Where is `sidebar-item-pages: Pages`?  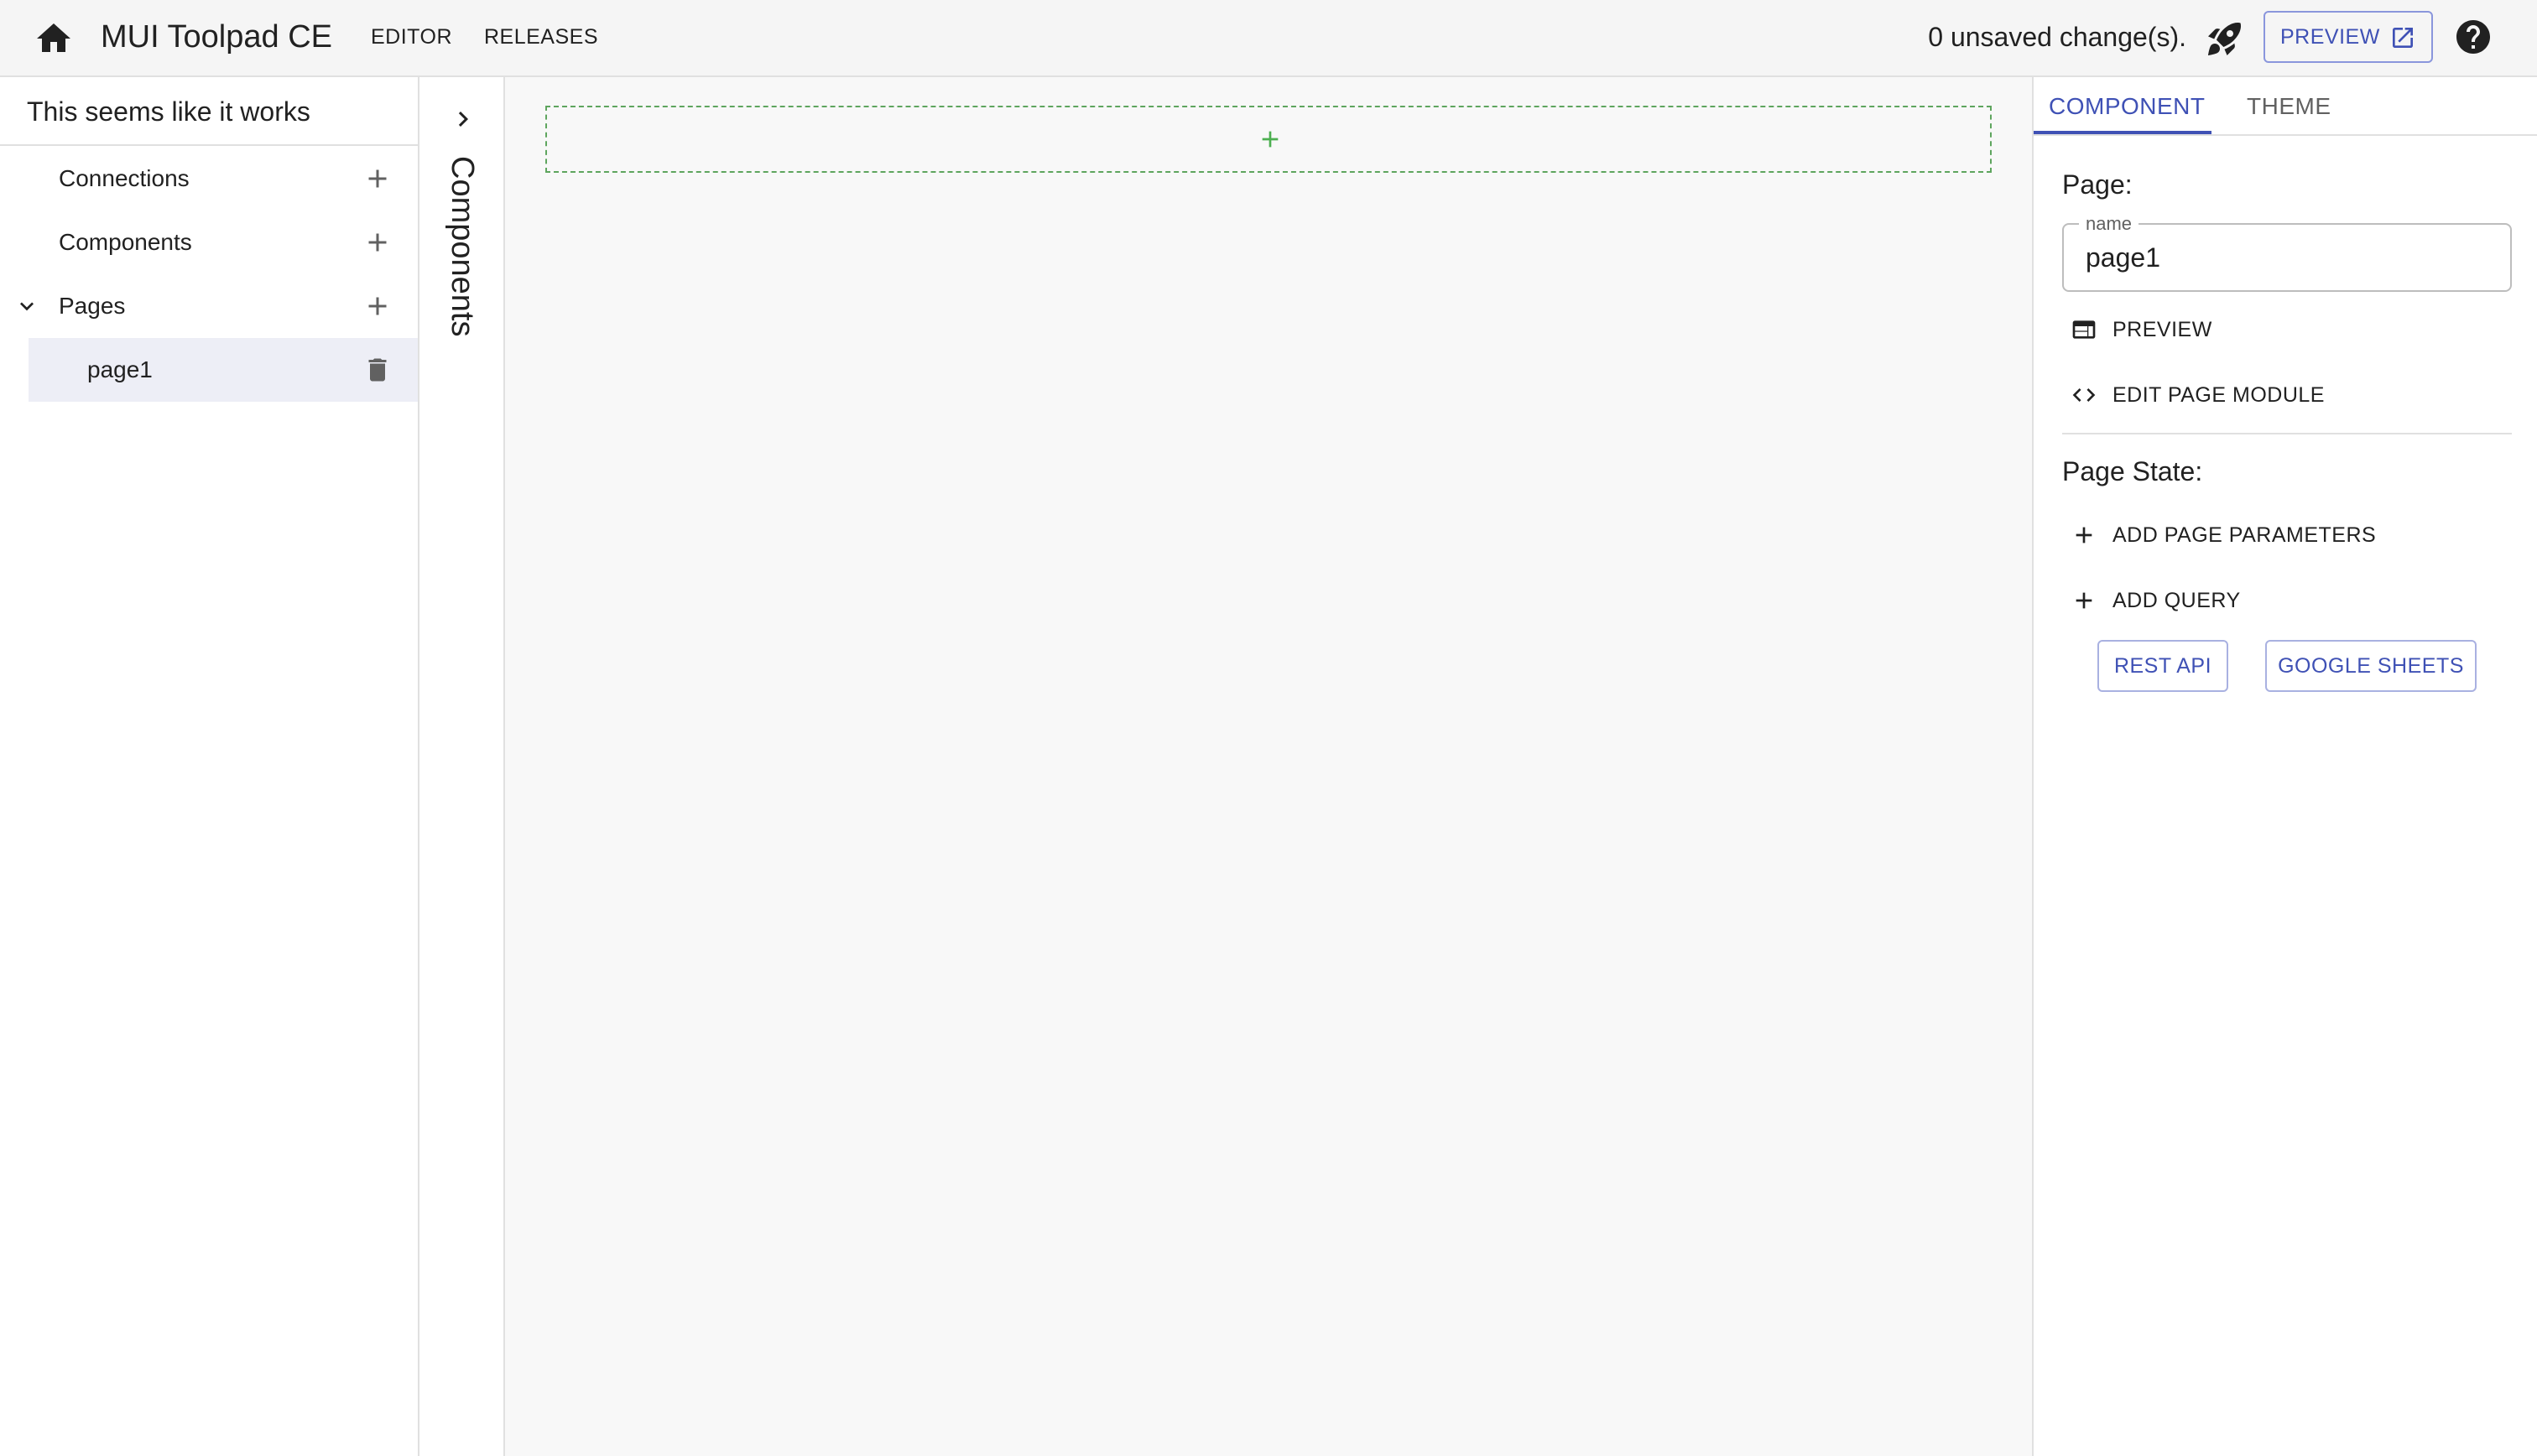 sidebar-item-pages: Pages is located at coordinates (209, 306).